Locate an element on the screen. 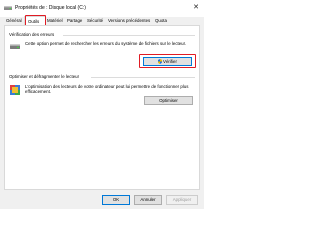 This screenshot has height=240, width=320. verify-button-label: Vérifier is located at coordinates (170, 61).